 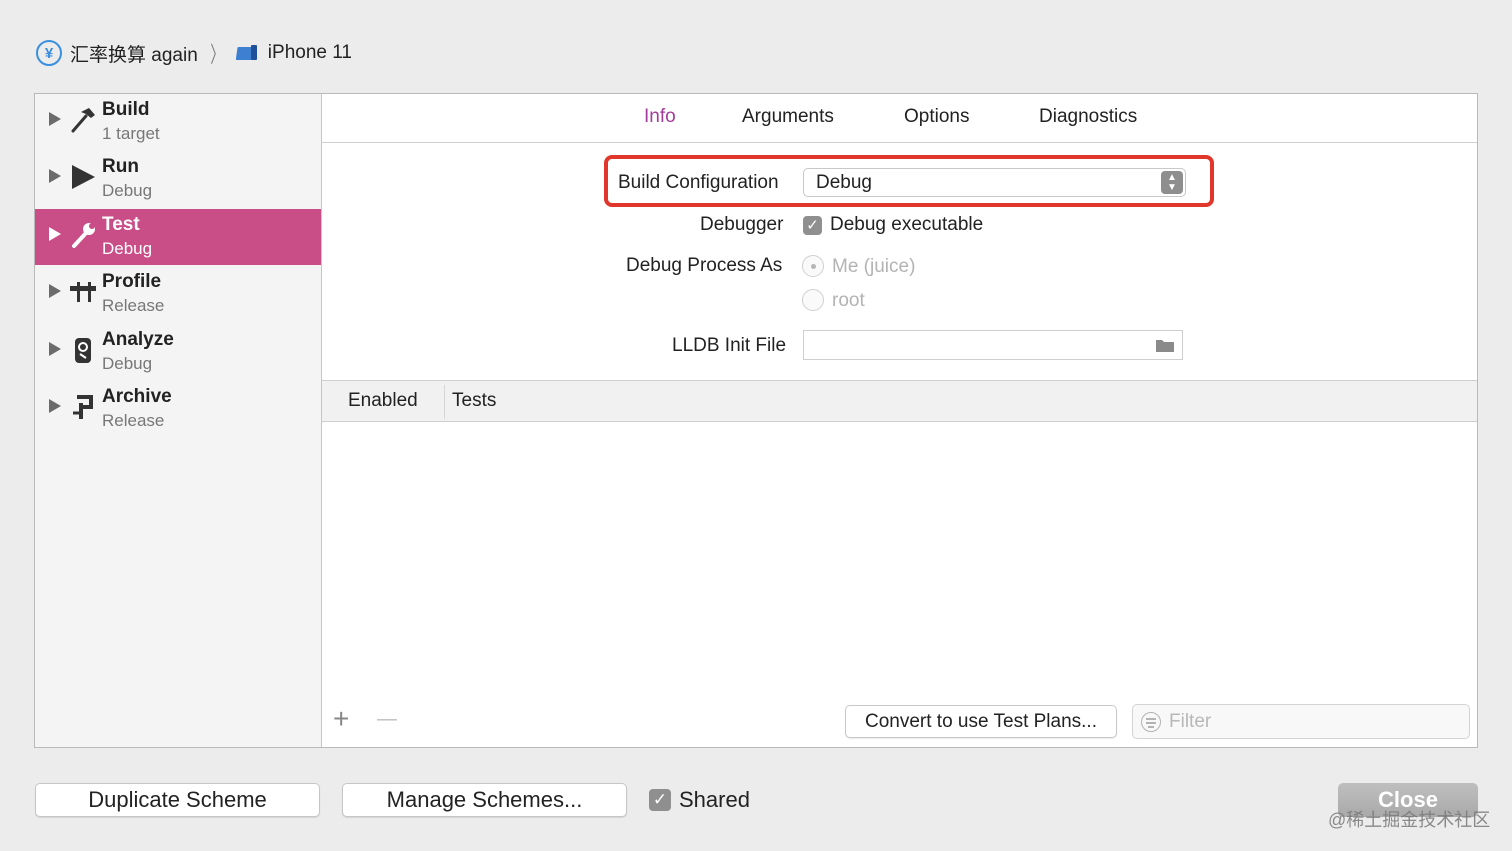 I want to click on debug-process-as-label: Debug Process As, so click(x=704, y=265).